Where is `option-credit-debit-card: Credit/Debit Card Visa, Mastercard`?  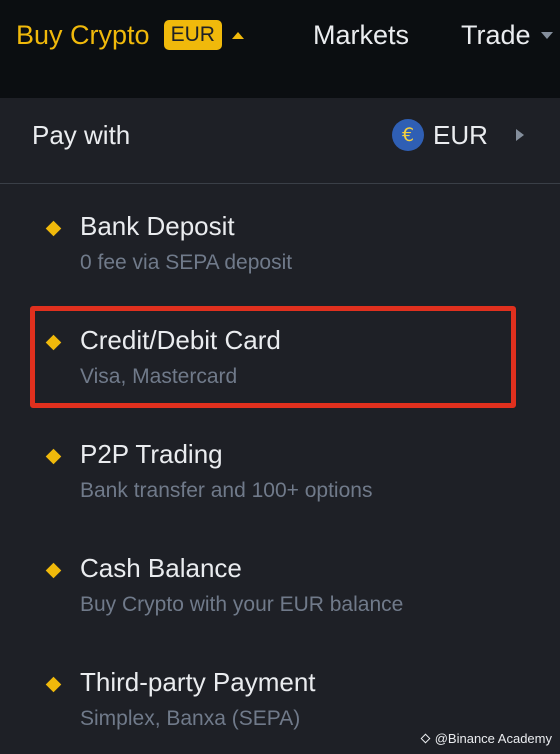 option-credit-debit-card: Credit/Debit Card Visa, Mastercard is located at coordinates (280, 369).